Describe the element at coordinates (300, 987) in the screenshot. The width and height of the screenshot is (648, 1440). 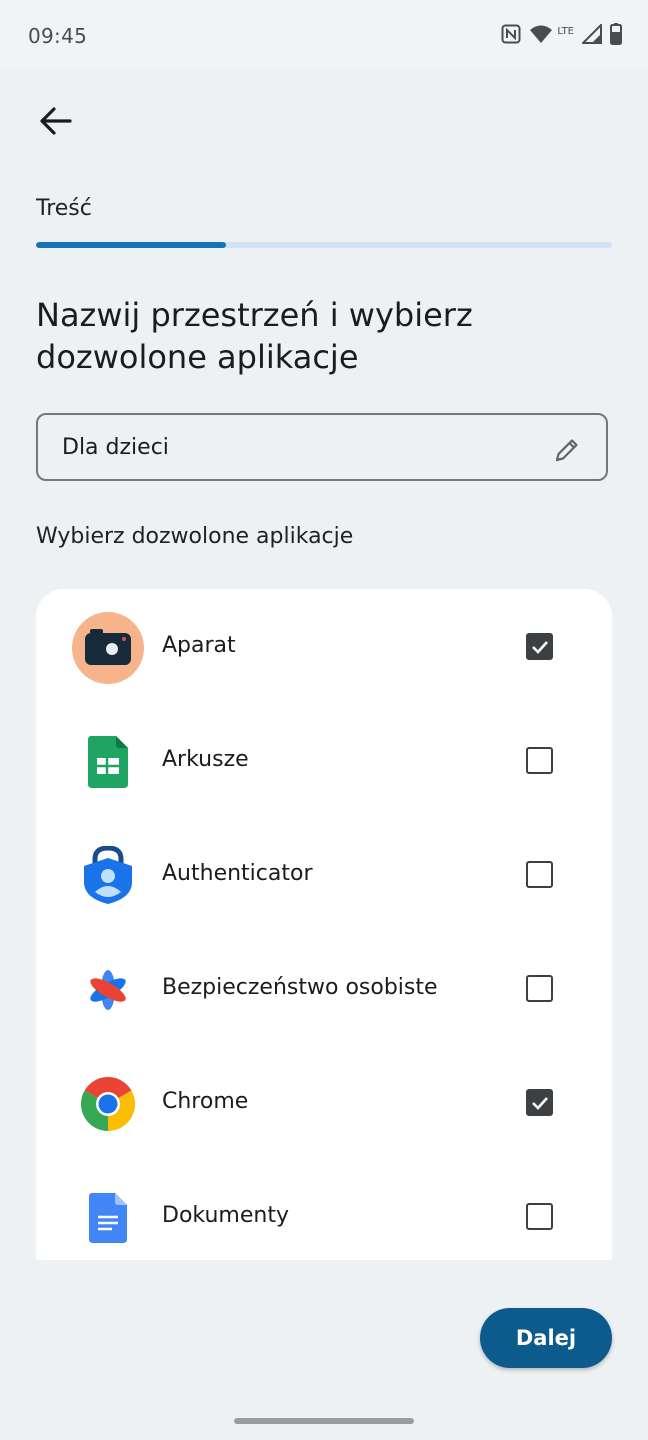
I see `app-name: Bezpieczeństwo osobiste` at that location.